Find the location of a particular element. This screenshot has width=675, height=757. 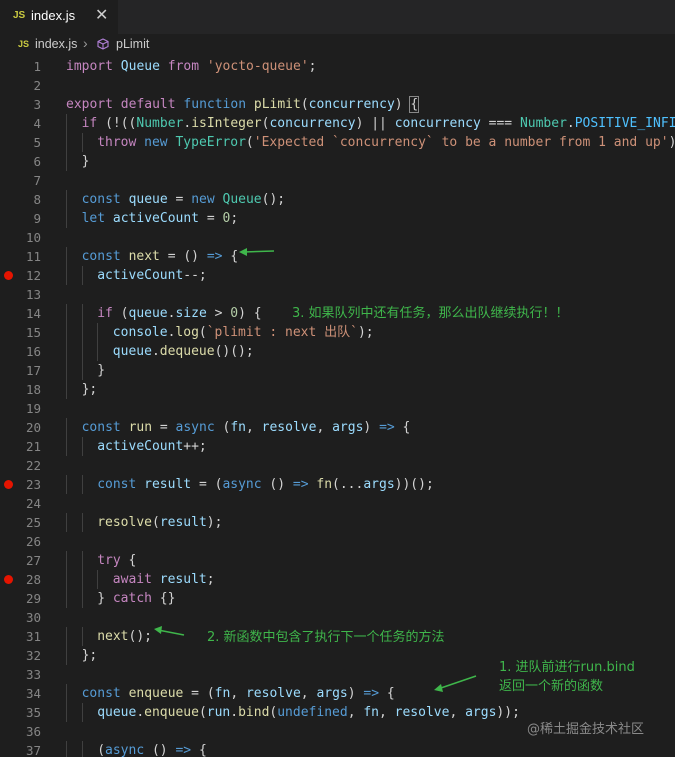

annotation-bind-line2: 返回一个新的函数 is located at coordinates (551, 686).